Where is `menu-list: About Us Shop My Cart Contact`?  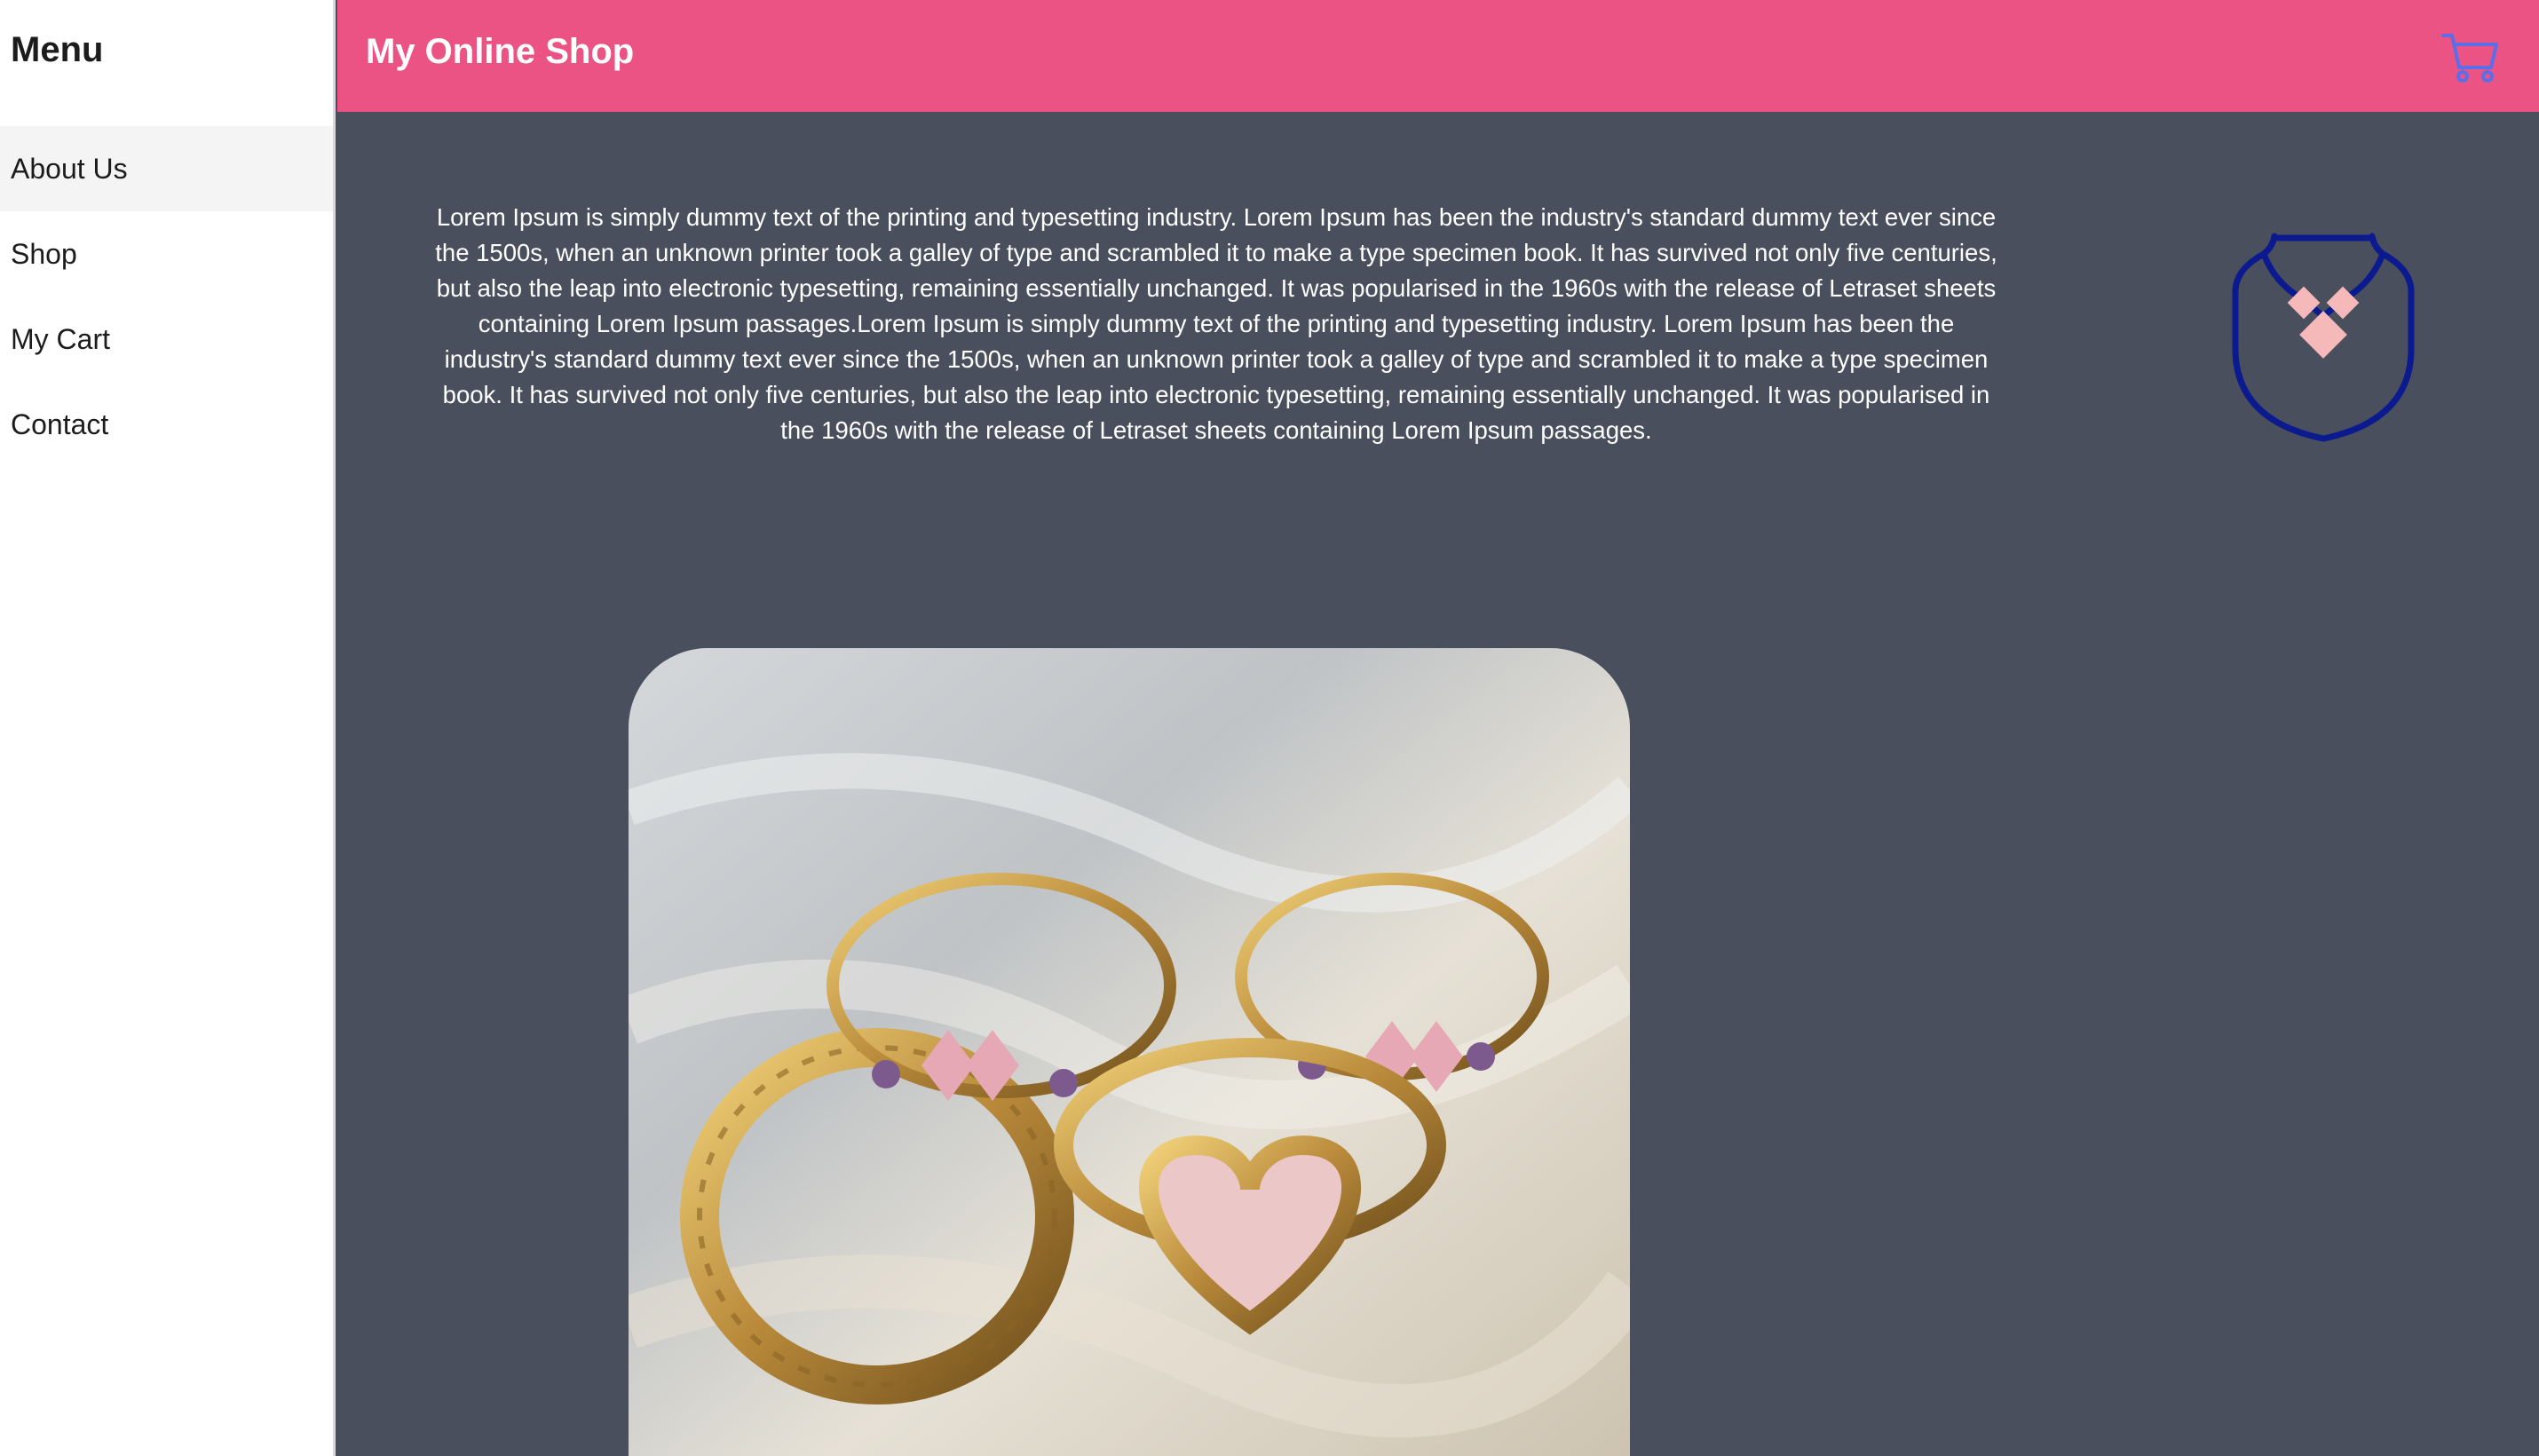
menu-list: About Us Shop My Cart Contact is located at coordinates (166, 296).